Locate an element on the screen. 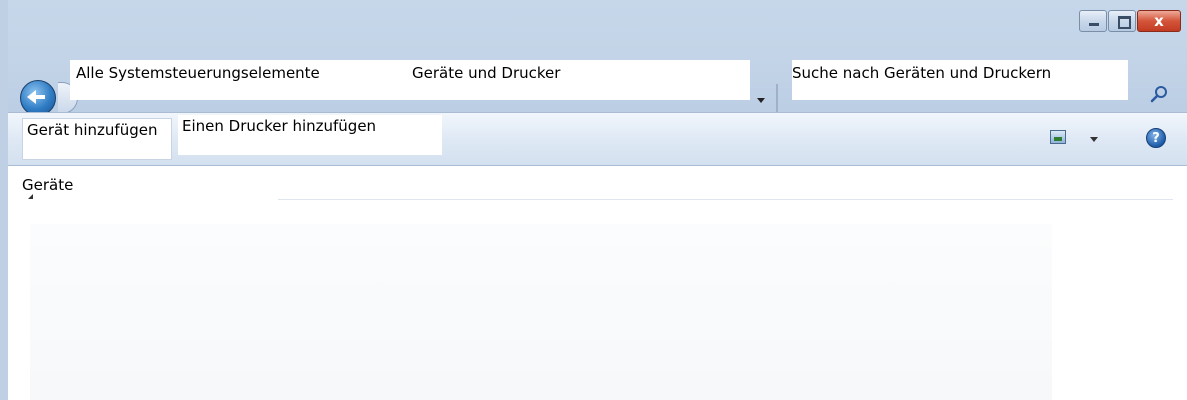 The image size is (1187, 400). close-icon: x is located at coordinates (1159, 21).